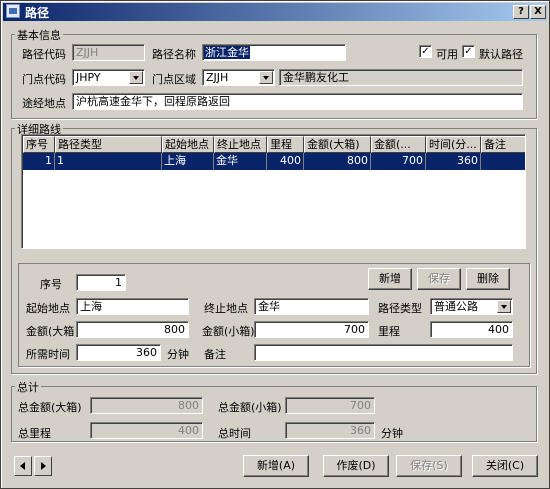  Describe the element at coordinates (501, 54) in the screenshot. I see `default-route-label: 默认路径` at that location.